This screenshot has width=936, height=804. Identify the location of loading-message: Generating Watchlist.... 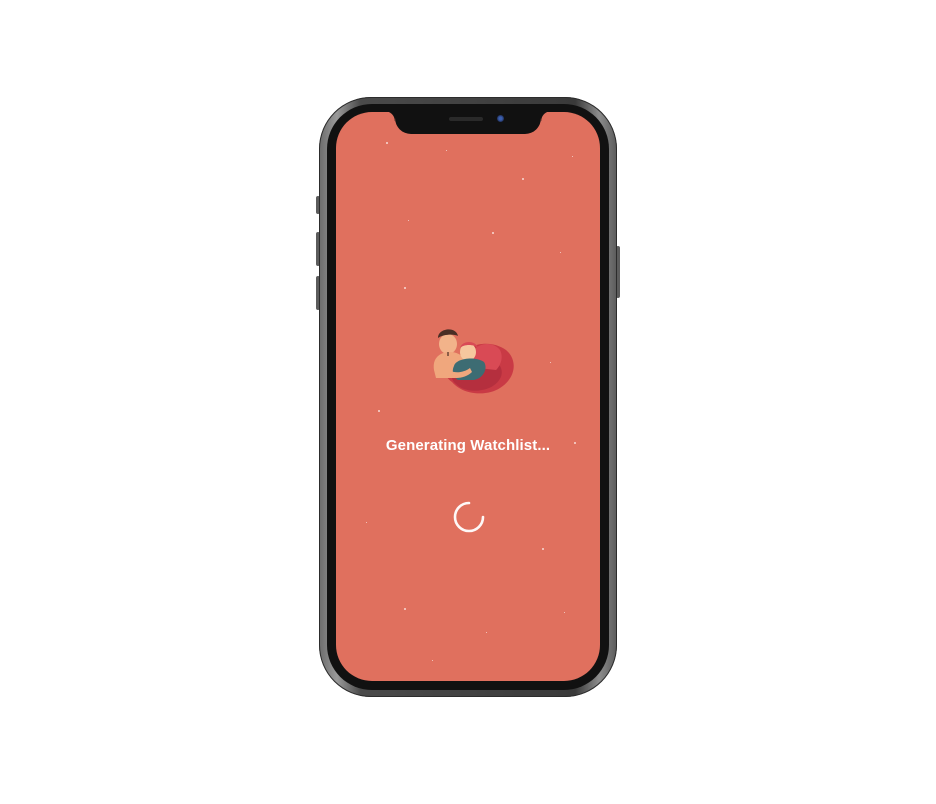
(468, 445).